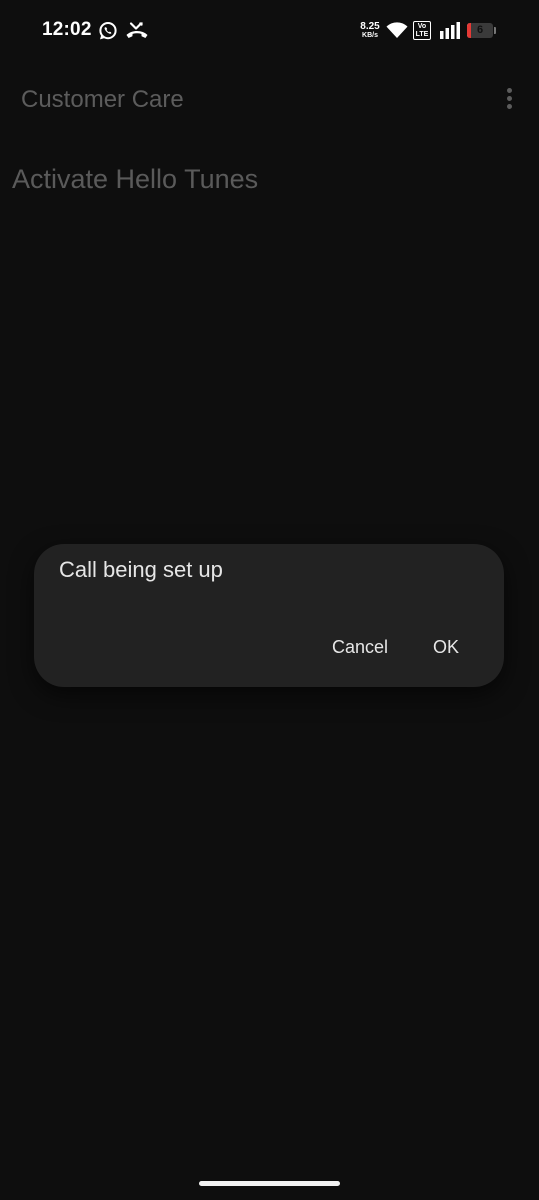 Image resolution: width=539 pixels, height=1200 pixels. Describe the element at coordinates (451, 33) in the screenshot. I see `signal-icon` at that location.